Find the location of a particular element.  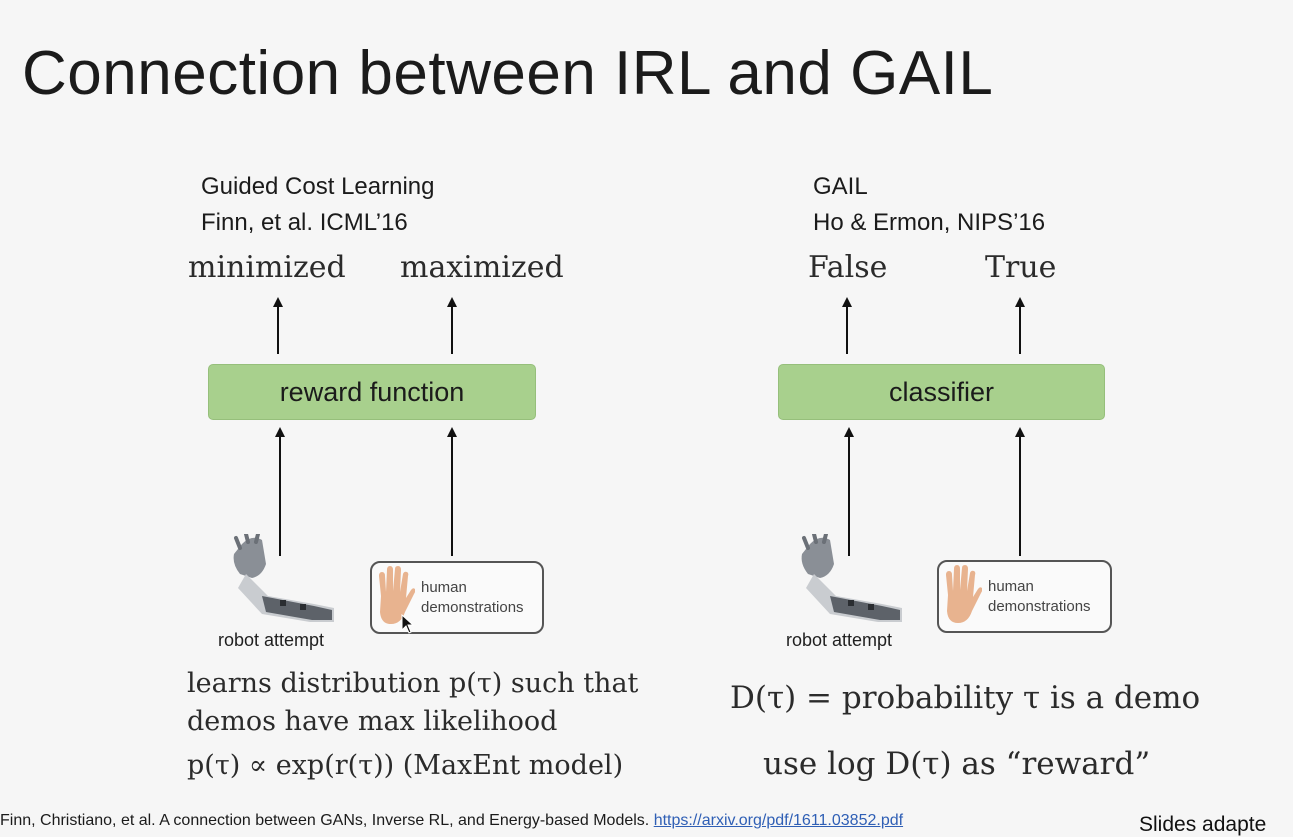

left-demo-line1: human is located at coordinates (444, 587).